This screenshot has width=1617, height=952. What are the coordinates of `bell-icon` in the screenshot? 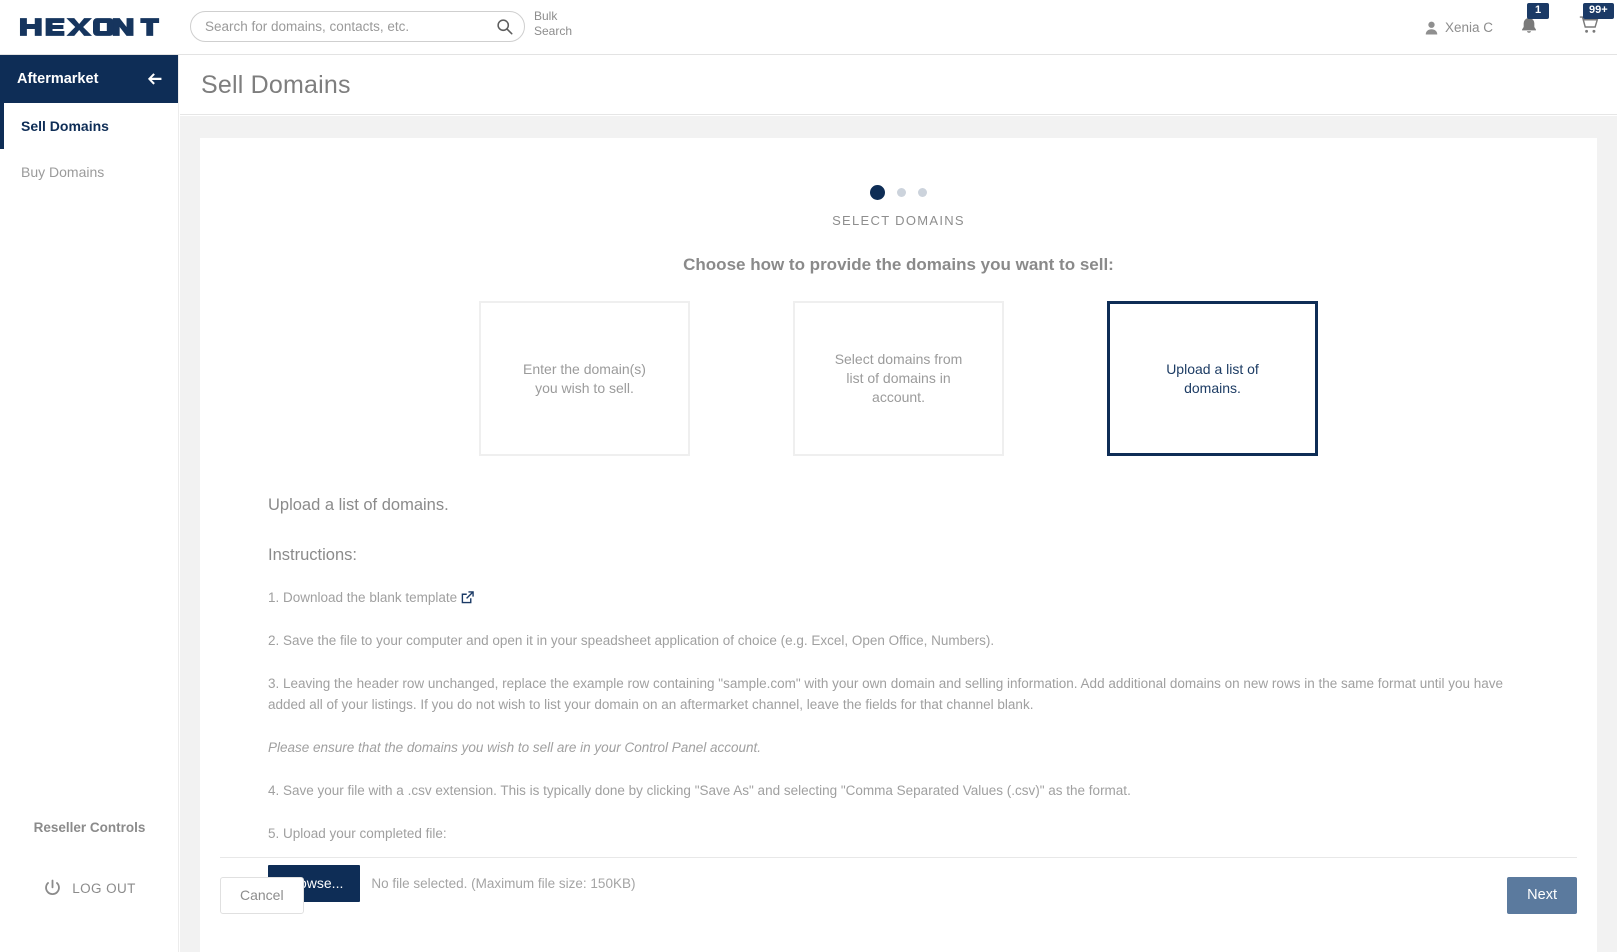 It's located at (1529, 27).